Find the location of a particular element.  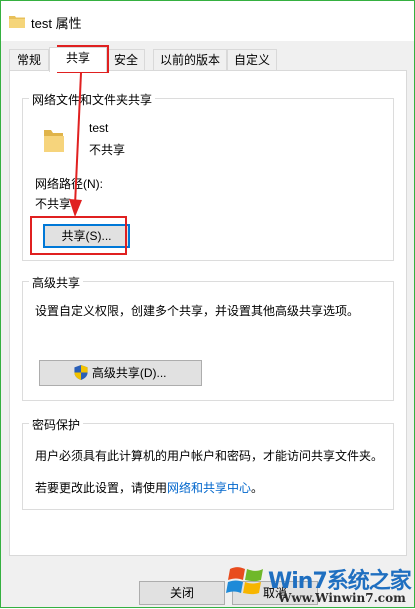

uac-shield-icon is located at coordinates (81, 372).